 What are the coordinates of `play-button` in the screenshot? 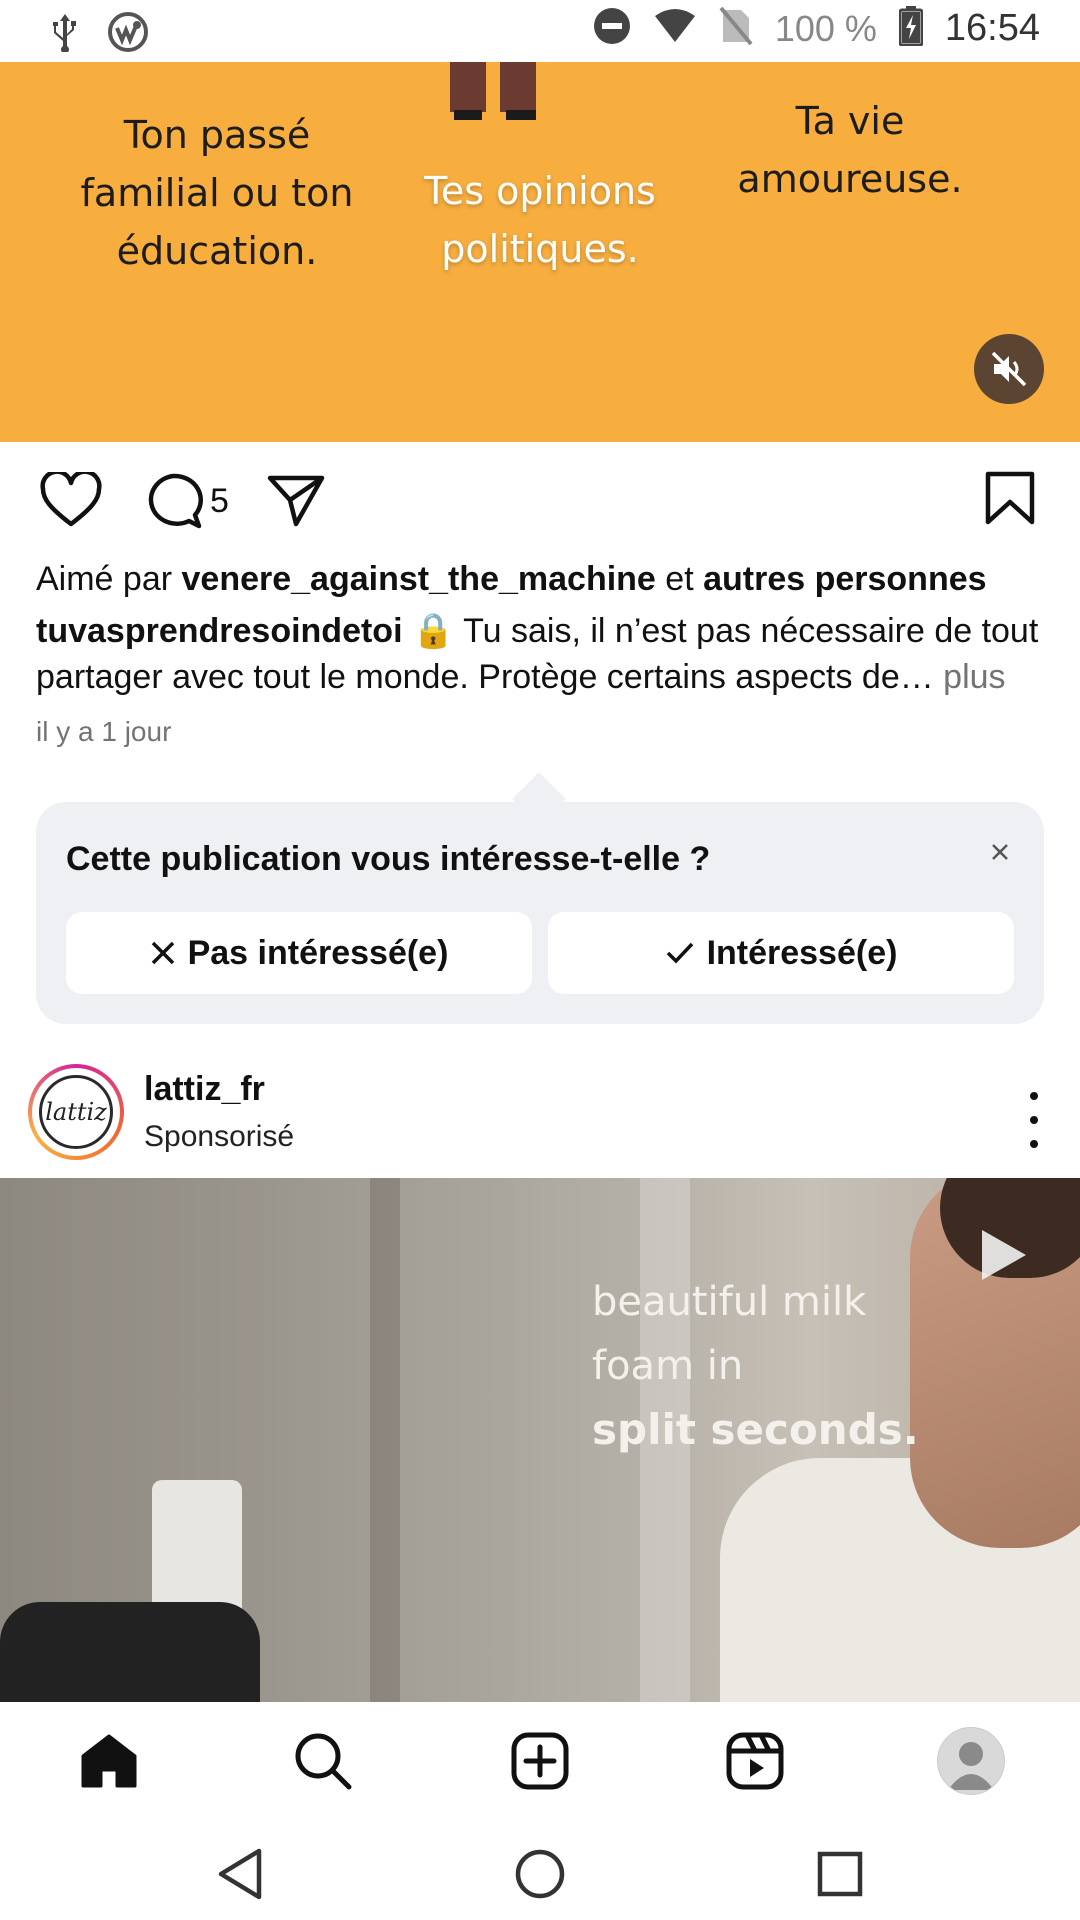 It's located at (1004, 1257).